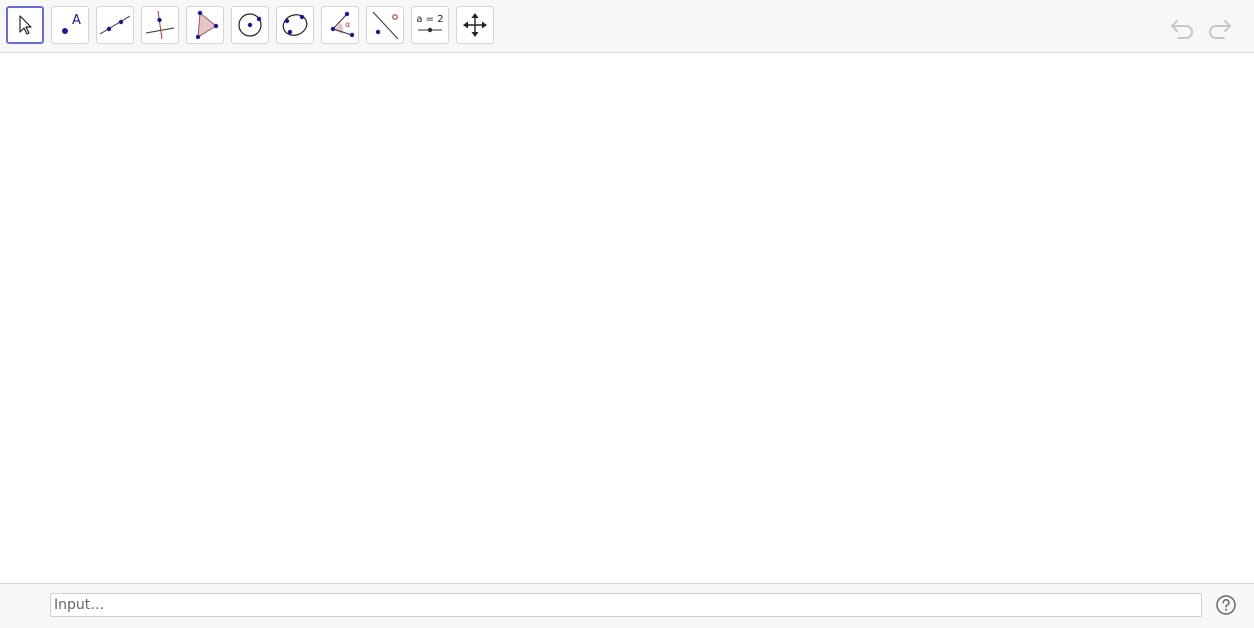 The image size is (1254, 628). I want to click on move-arrows-icon, so click(475, 25).